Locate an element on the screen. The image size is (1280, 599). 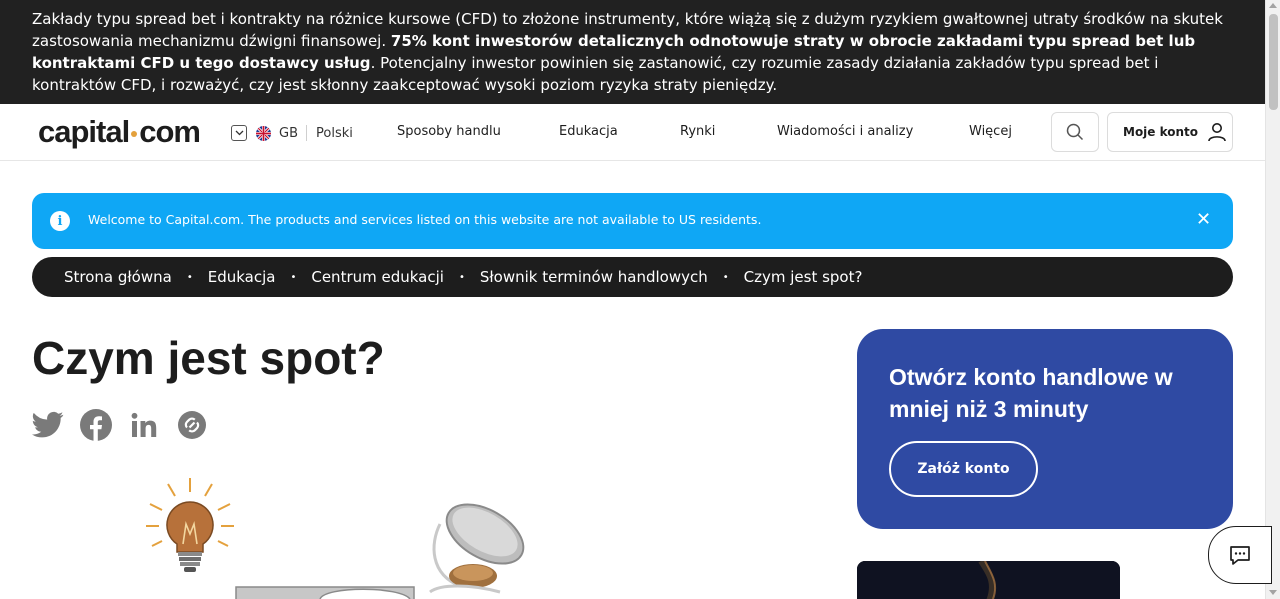
copy-link-icon is located at coordinates (192, 425).